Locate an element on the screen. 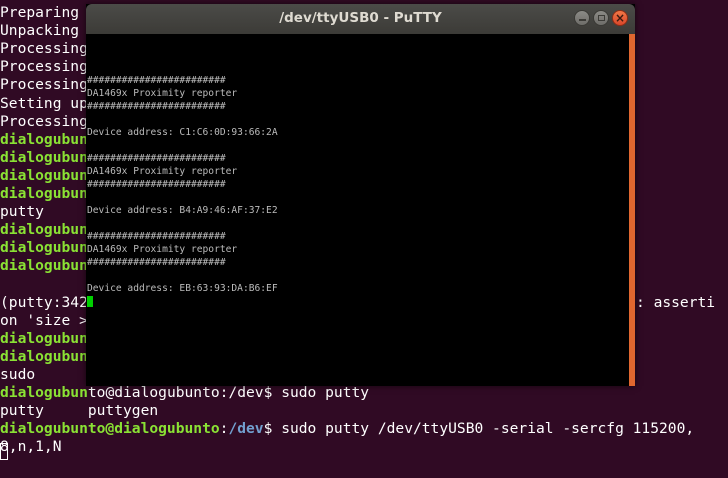 This screenshot has height=478, width=728. putty-scrollbar is located at coordinates (632, 210).